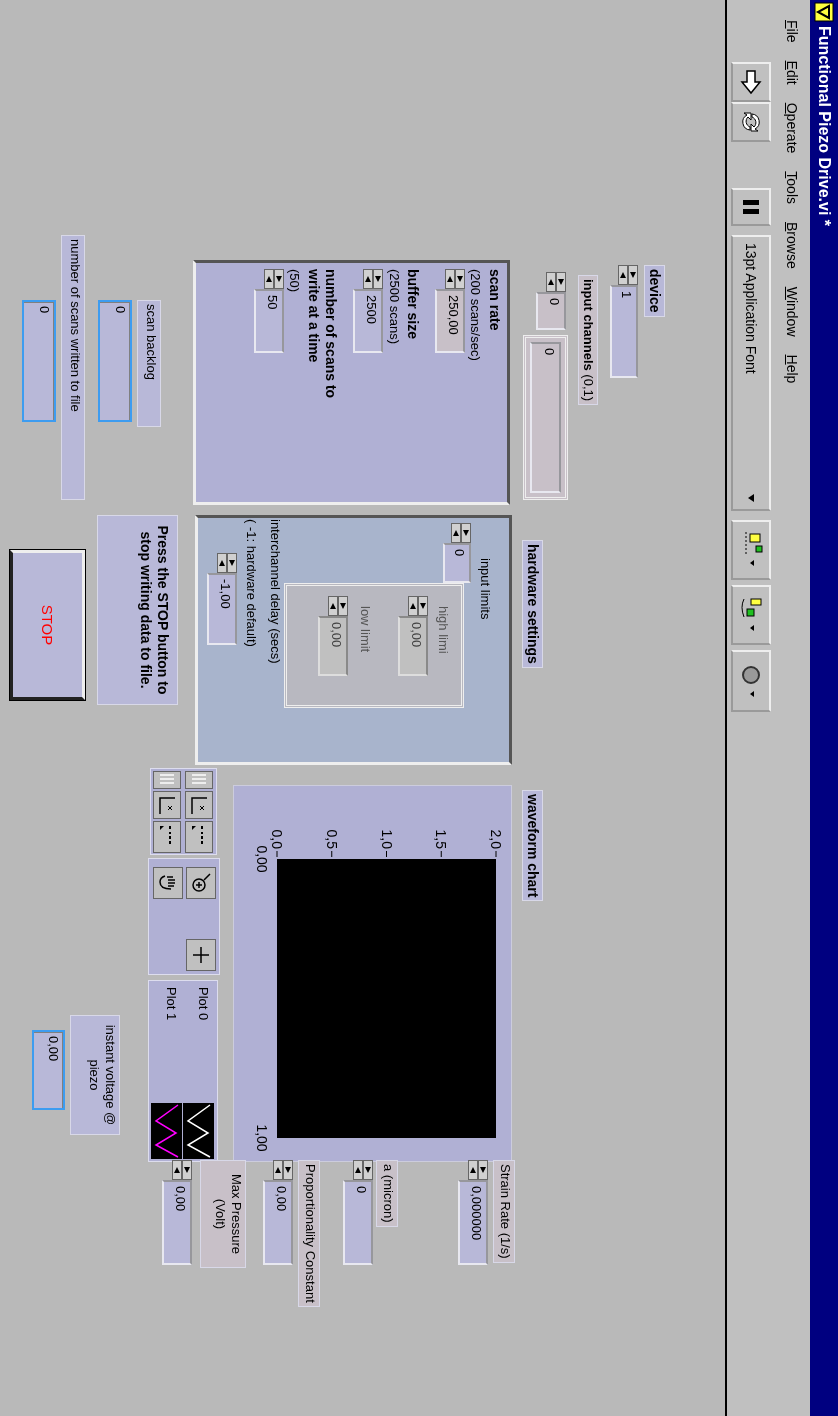  I want to click on align-objects-icon, so click(751, 550).